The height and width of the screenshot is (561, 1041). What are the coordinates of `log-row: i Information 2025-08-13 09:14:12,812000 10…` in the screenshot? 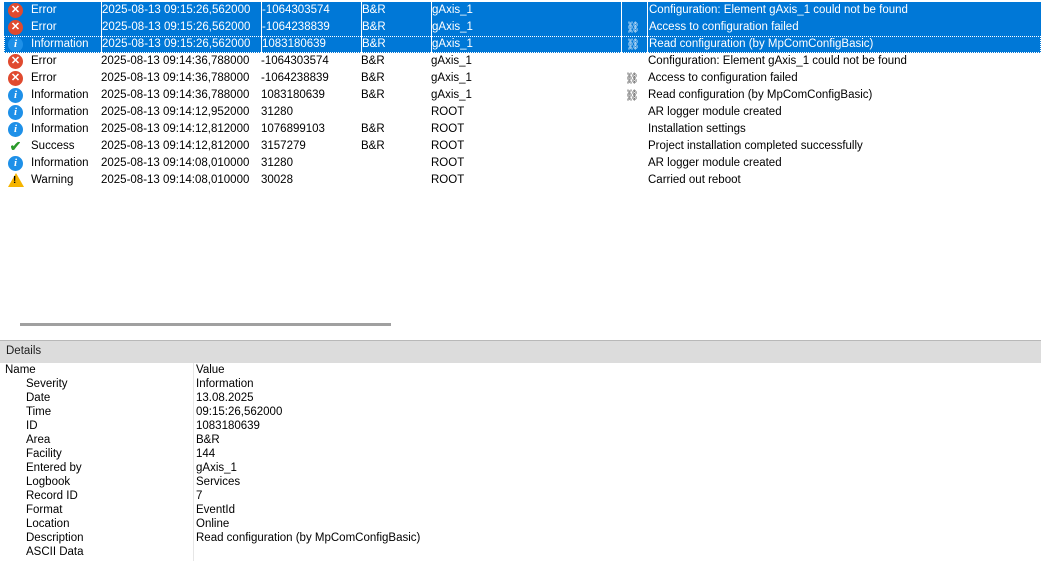 It's located at (522, 129).